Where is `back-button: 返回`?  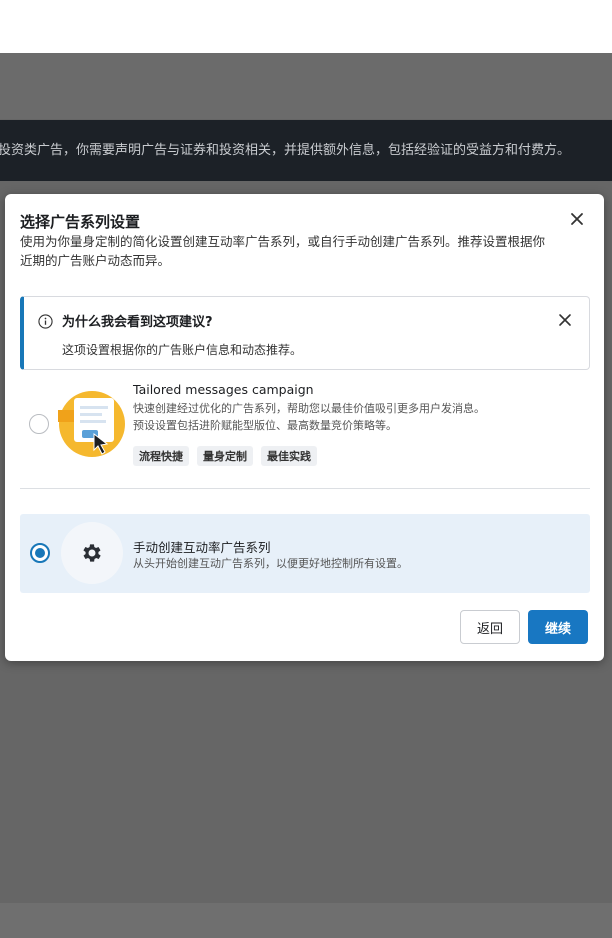 back-button: 返回 is located at coordinates (490, 627).